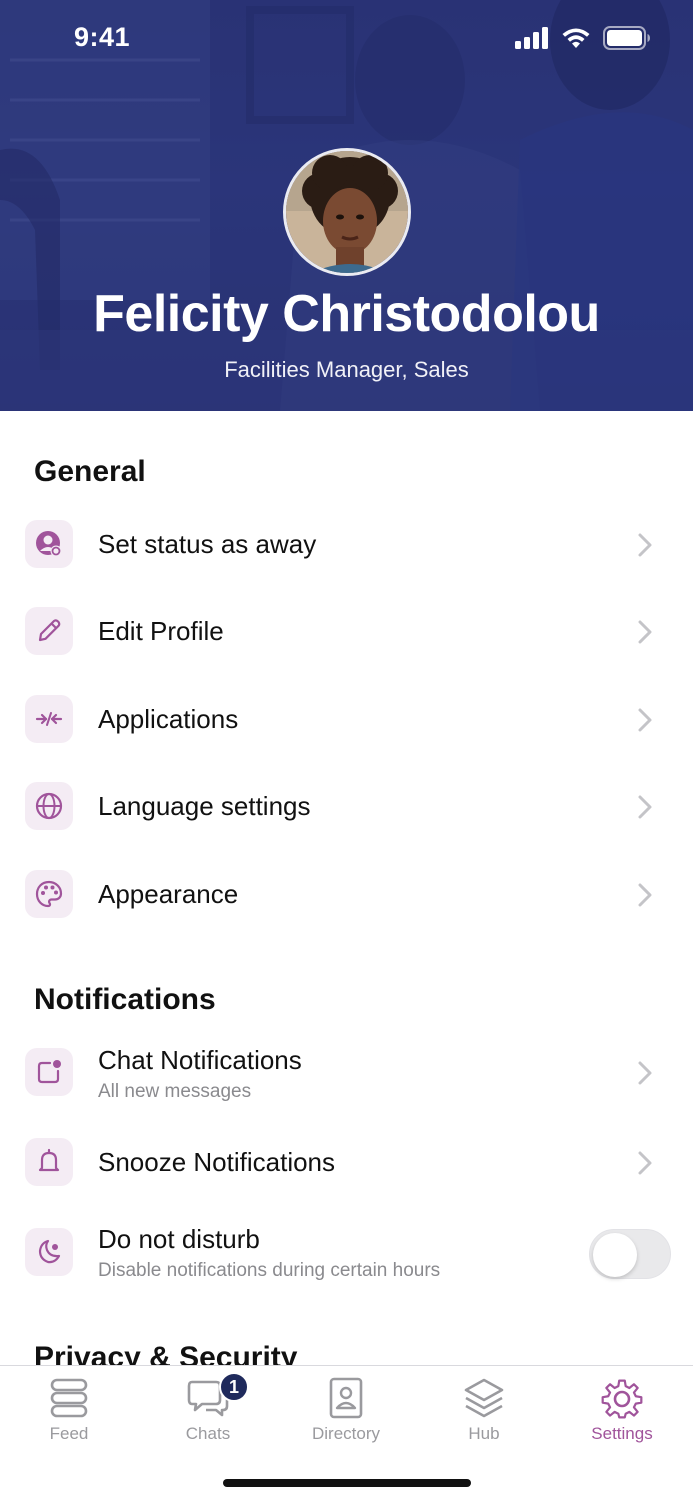  Describe the element at coordinates (49, 1162) in the screenshot. I see `bell-icon` at that location.